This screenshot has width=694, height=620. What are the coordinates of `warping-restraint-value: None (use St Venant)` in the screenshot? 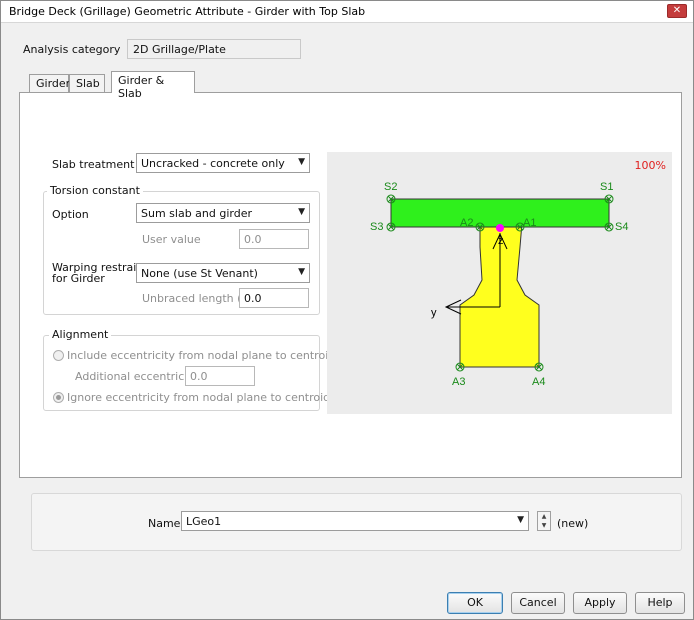 It's located at (199, 273).